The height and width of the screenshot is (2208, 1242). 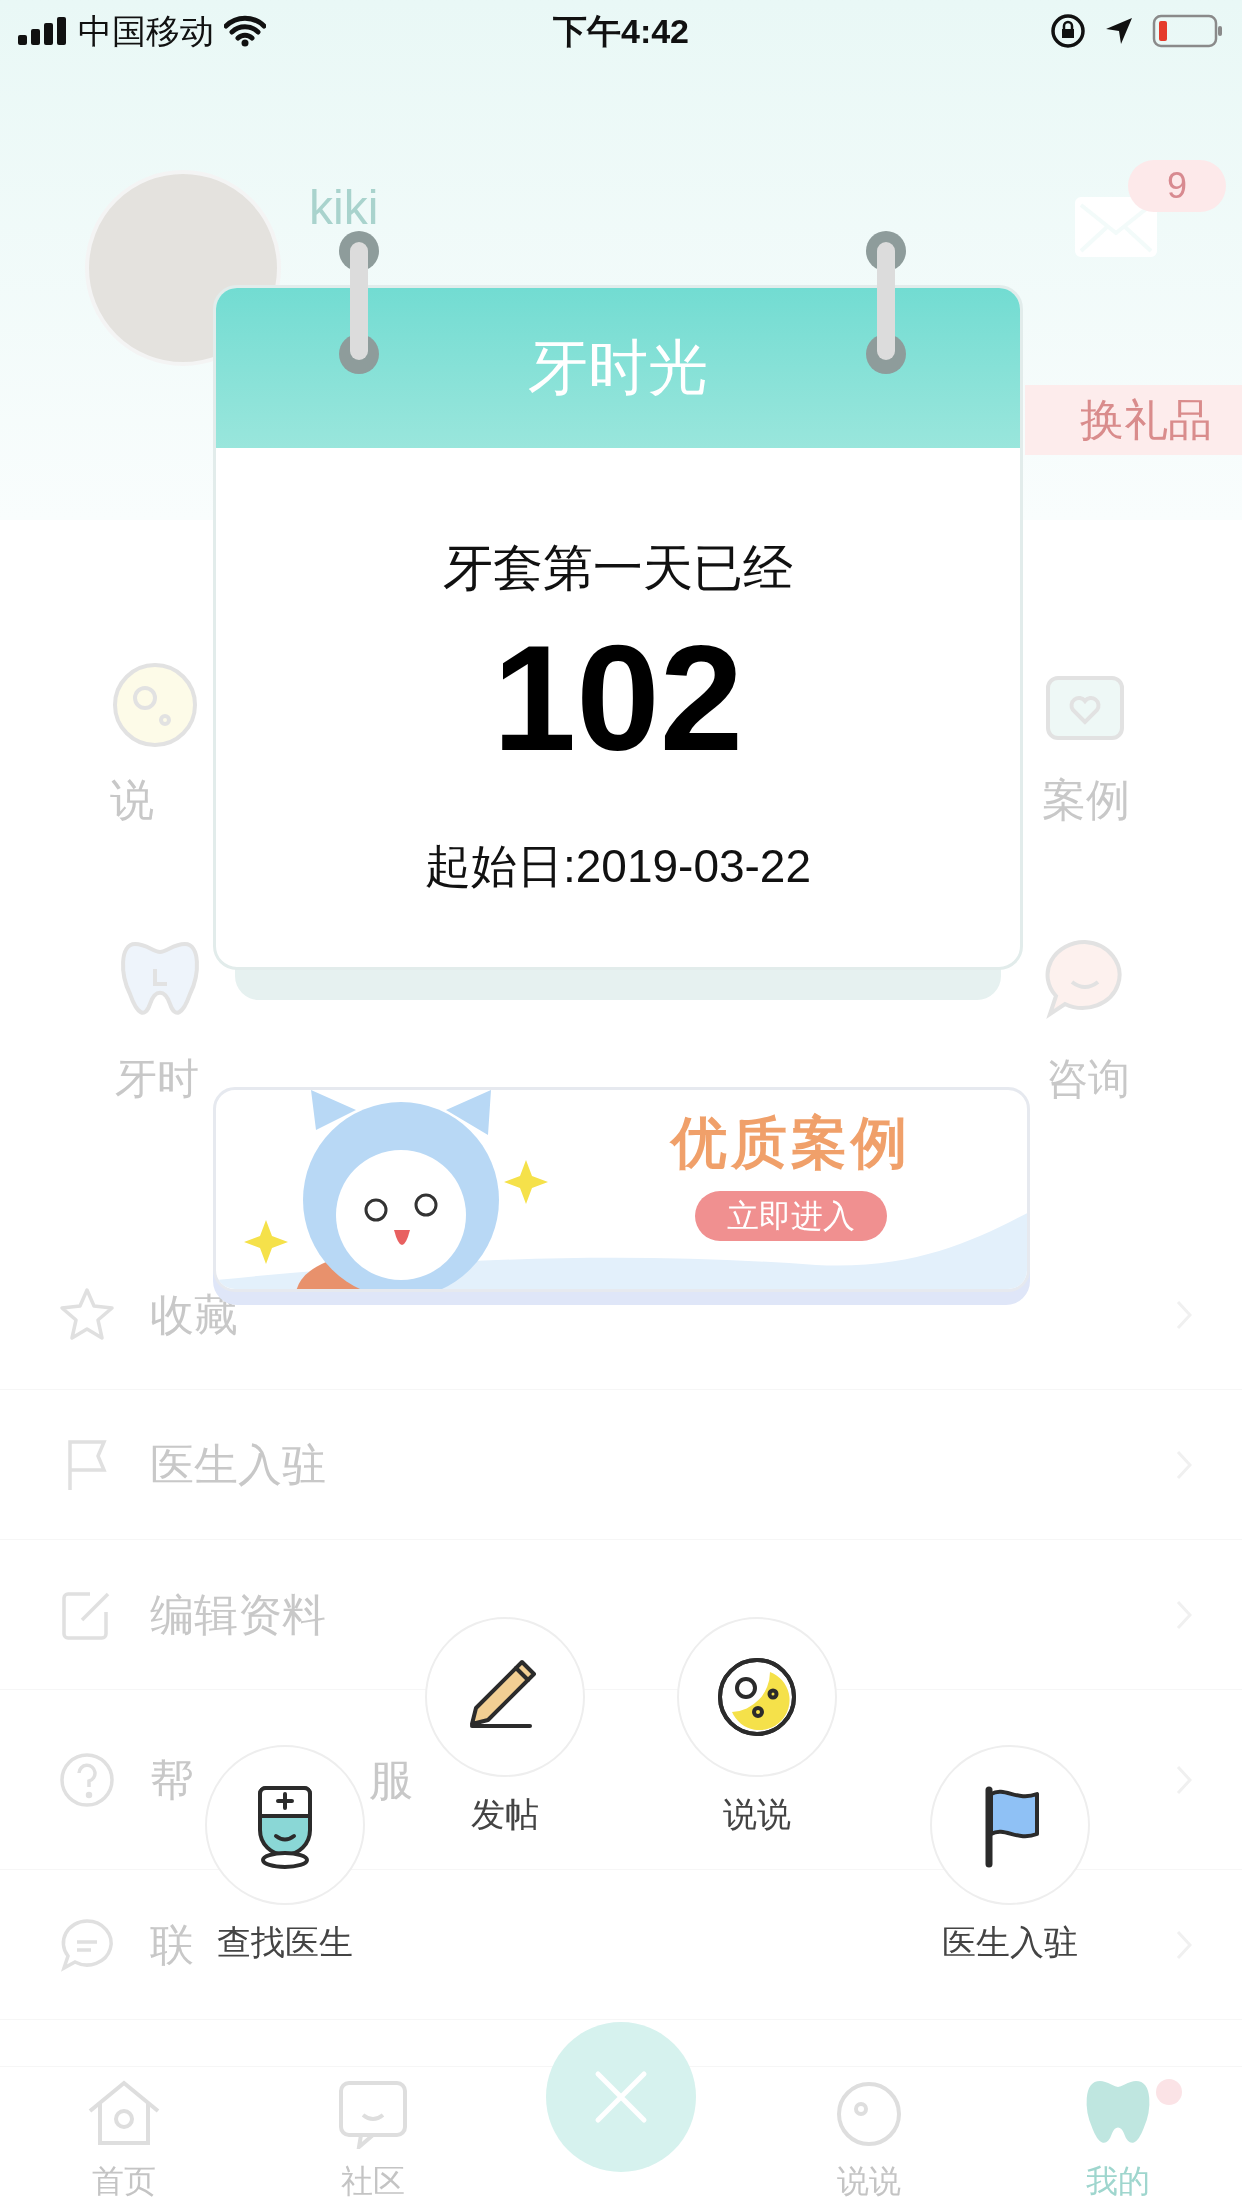 I want to click on message-count-badge: 9, so click(x=1177, y=186).